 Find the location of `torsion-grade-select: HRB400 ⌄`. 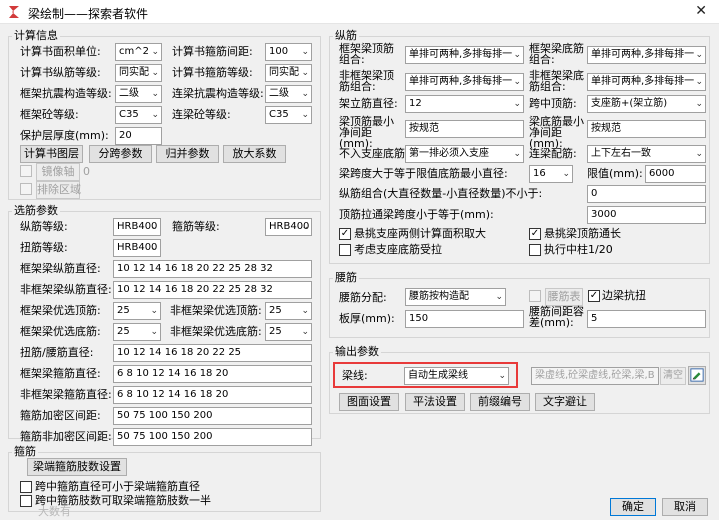

torsion-grade-select: HRB400 ⌄ is located at coordinates (137, 248).